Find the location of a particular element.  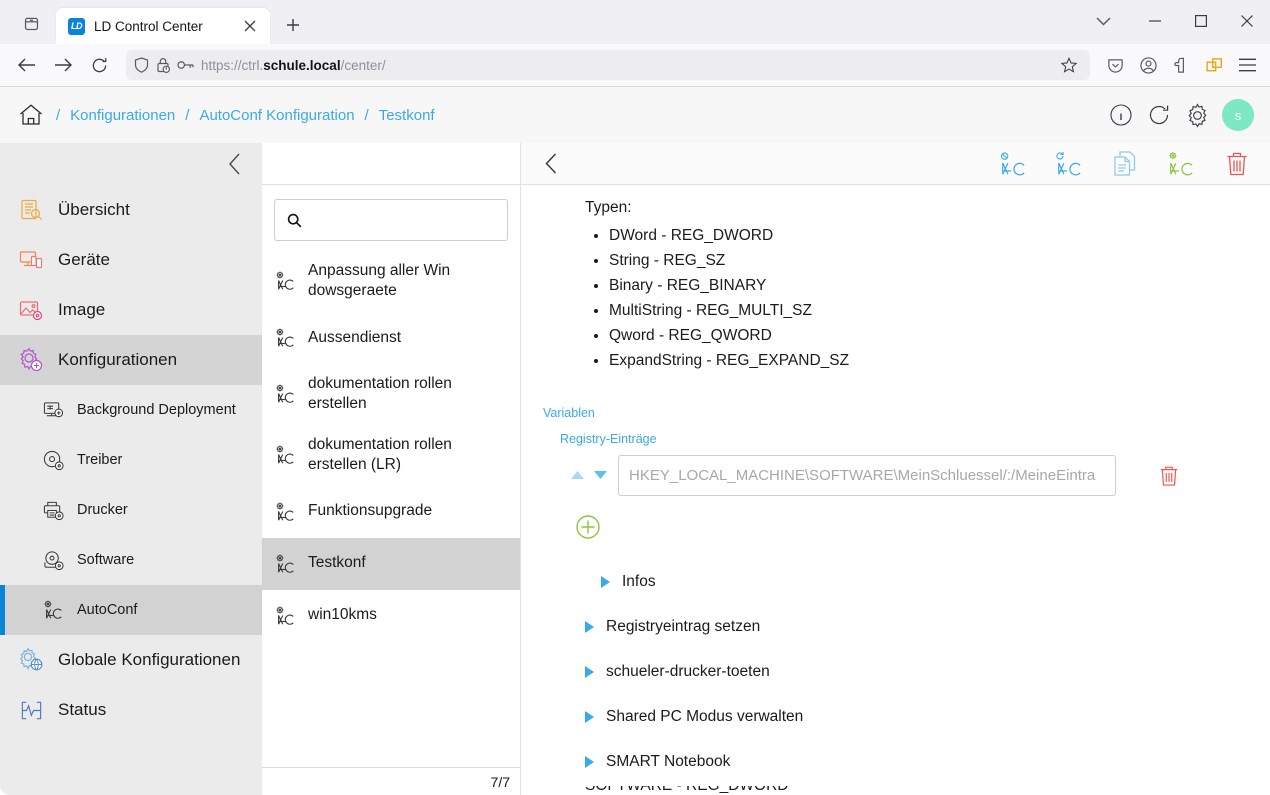

section-smart-notebook: SMART Notebook is located at coordinates (927, 761).